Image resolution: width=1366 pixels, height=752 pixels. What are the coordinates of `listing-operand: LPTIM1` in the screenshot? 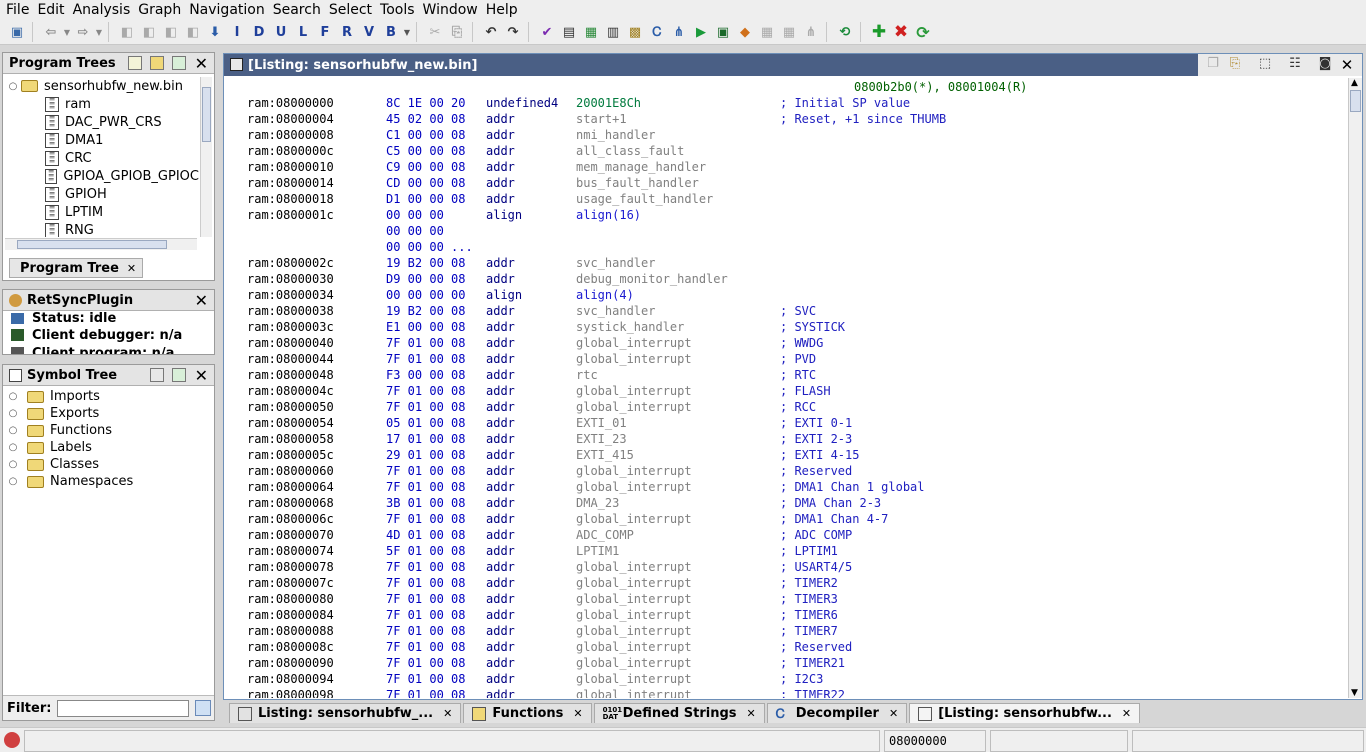 It's located at (597, 551).